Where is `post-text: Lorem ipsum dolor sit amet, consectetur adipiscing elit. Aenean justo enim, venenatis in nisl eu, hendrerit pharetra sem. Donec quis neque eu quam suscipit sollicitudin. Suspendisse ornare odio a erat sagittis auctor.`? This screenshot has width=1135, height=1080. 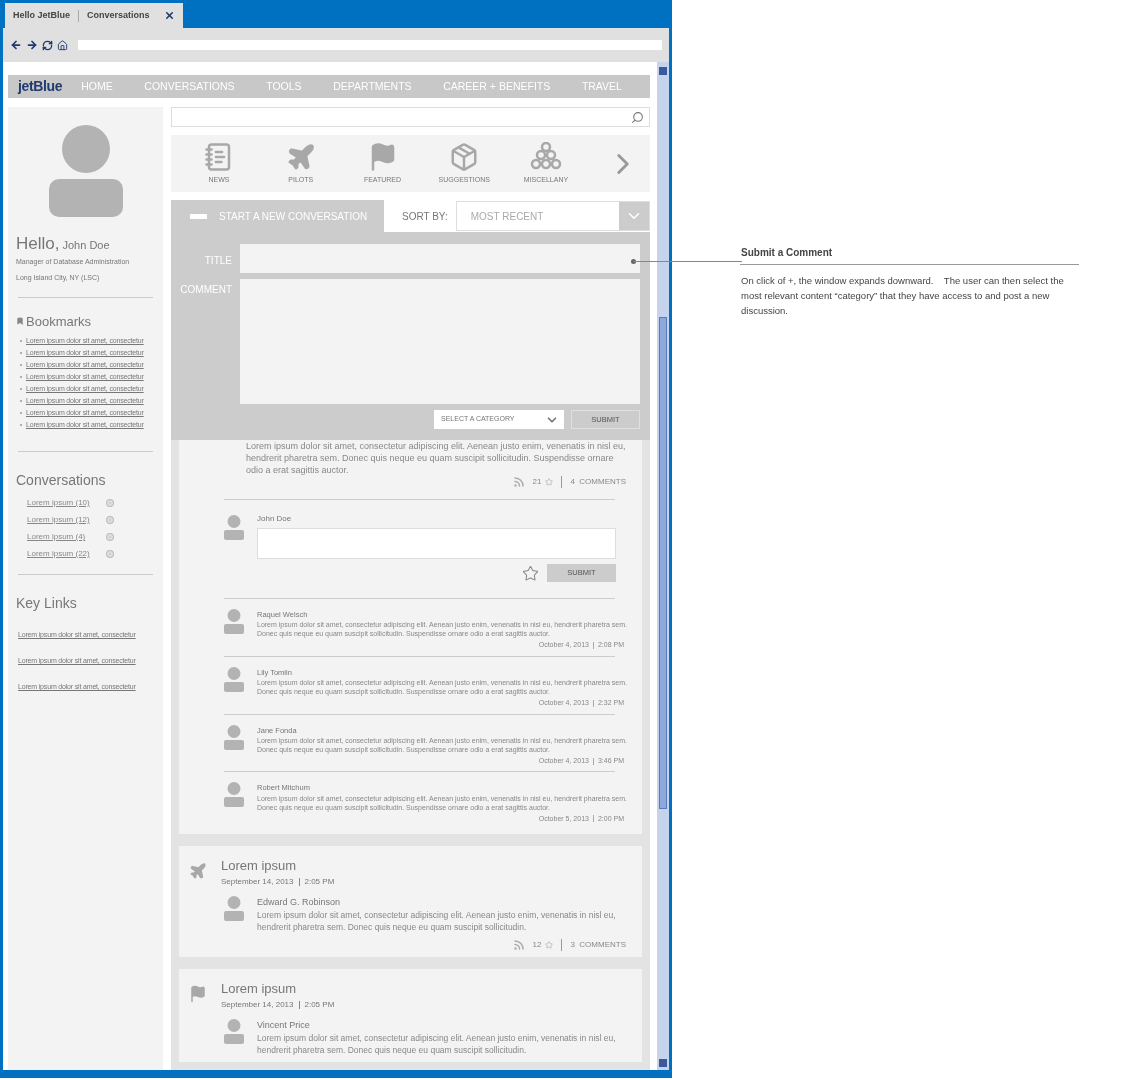 post-text: Lorem ipsum dolor sit amet, consectetur adipiscing elit. Aenean justo enim, venenatis in nisl eu, hendrerit pharetra sem. Donec quis neque eu quam suscipit sollicitudin. Suspendisse ornare odio a erat sagittis auctor. is located at coordinates (436, 458).